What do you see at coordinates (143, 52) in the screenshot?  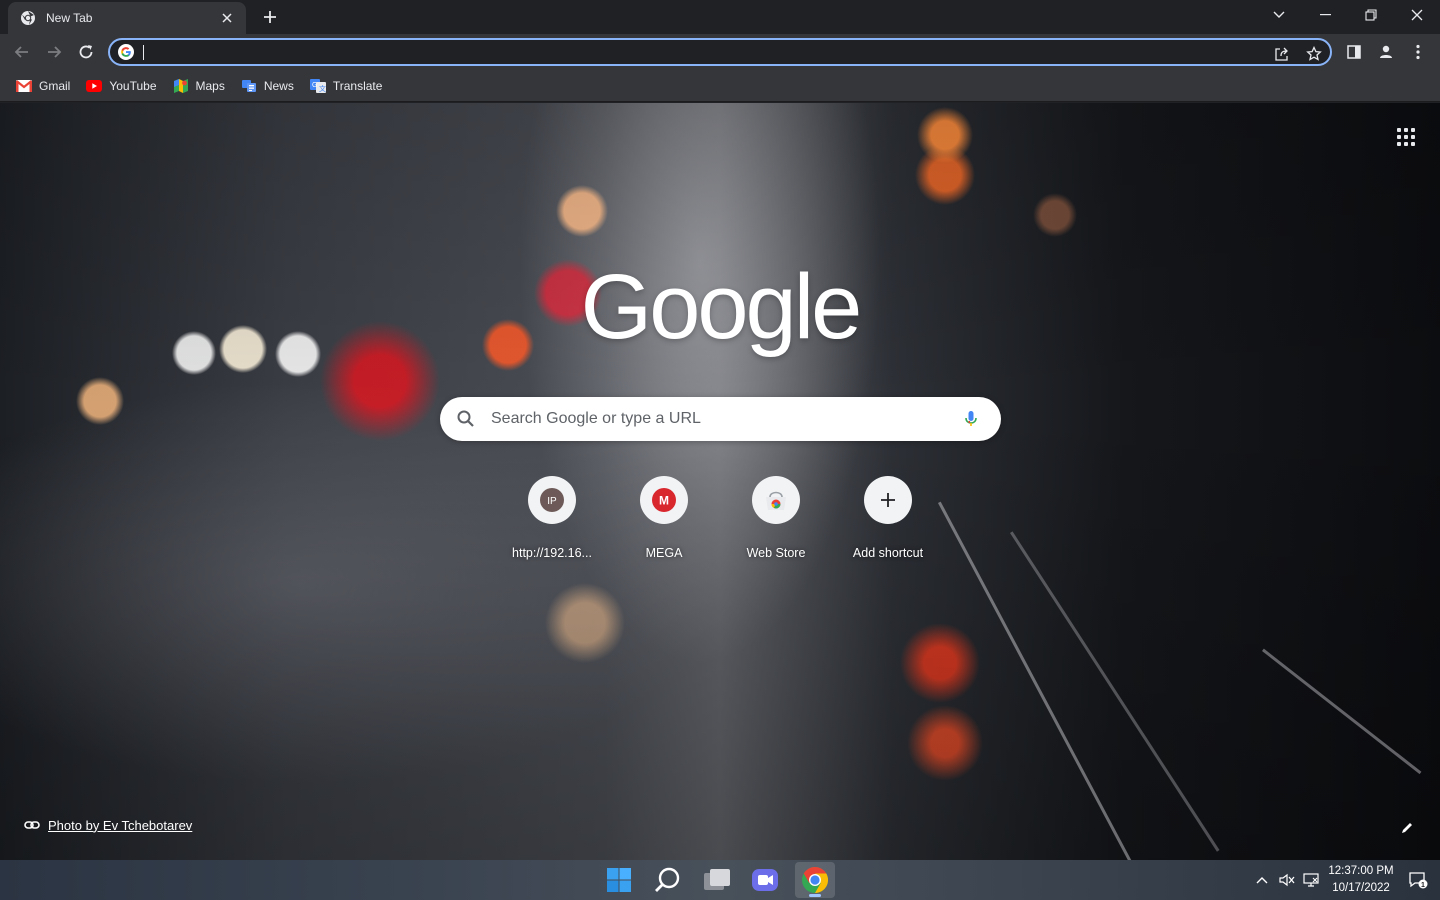 I see `text-caret` at bounding box center [143, 52].